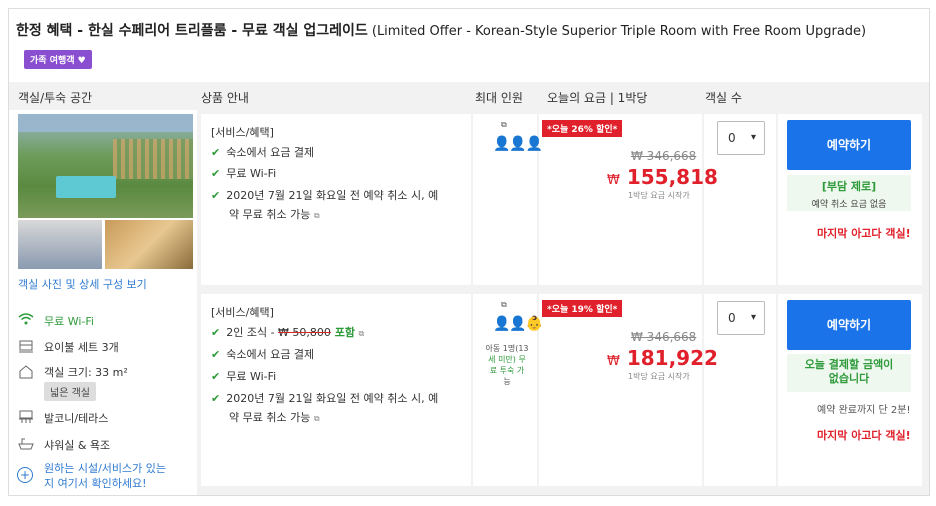 This screenshot has width=936, height=506. What do you see at coordinates (325, 398) in the screenshot?
I see `offer-2-item-cancel: ✔ 2020년 7월 21일 화요일 전 예약 취소 시, 예` at bounding box center [325, 398].